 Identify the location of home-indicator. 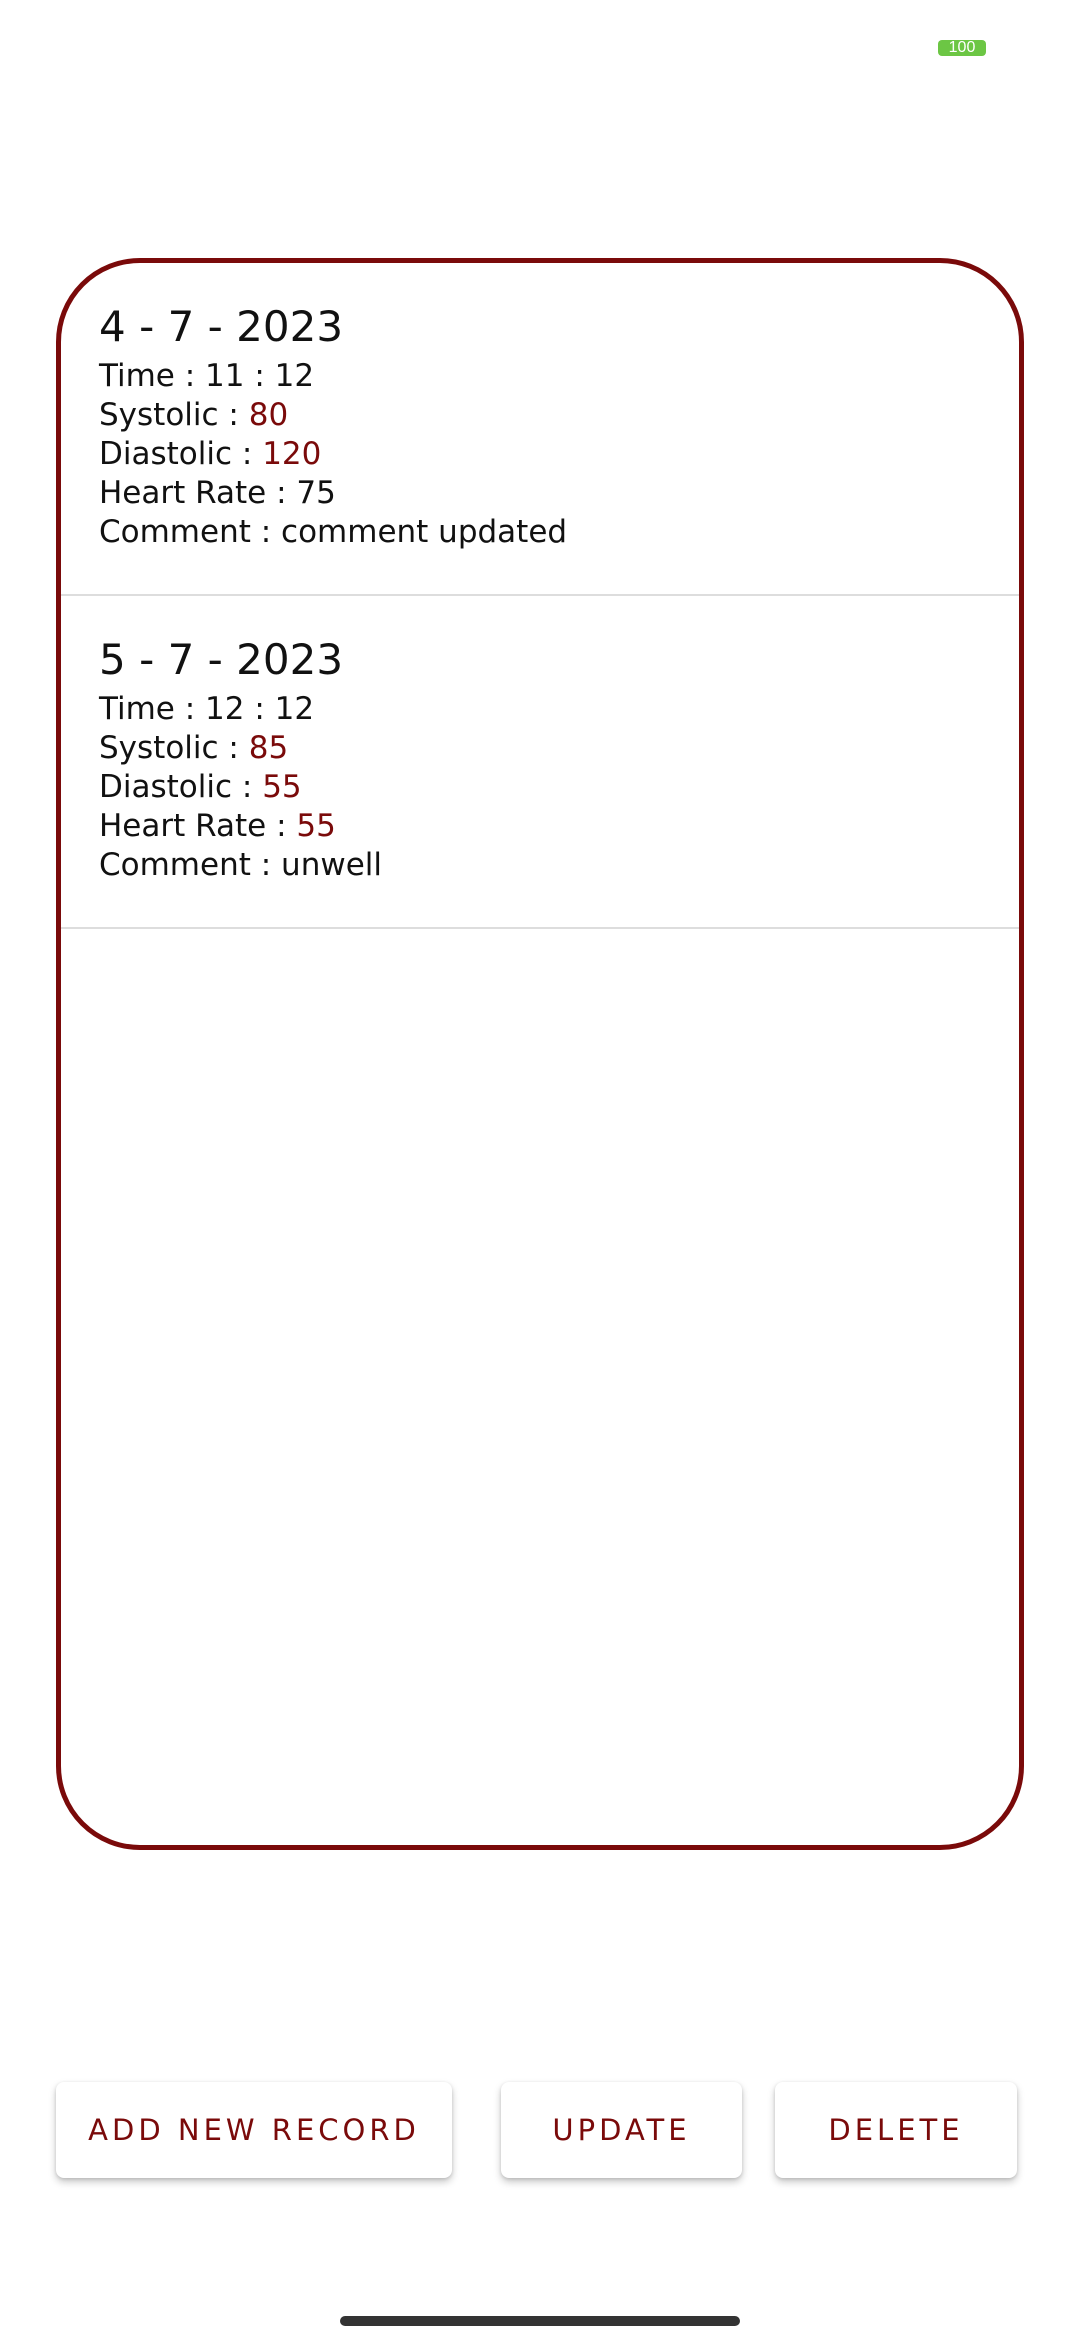
(540, 2321).